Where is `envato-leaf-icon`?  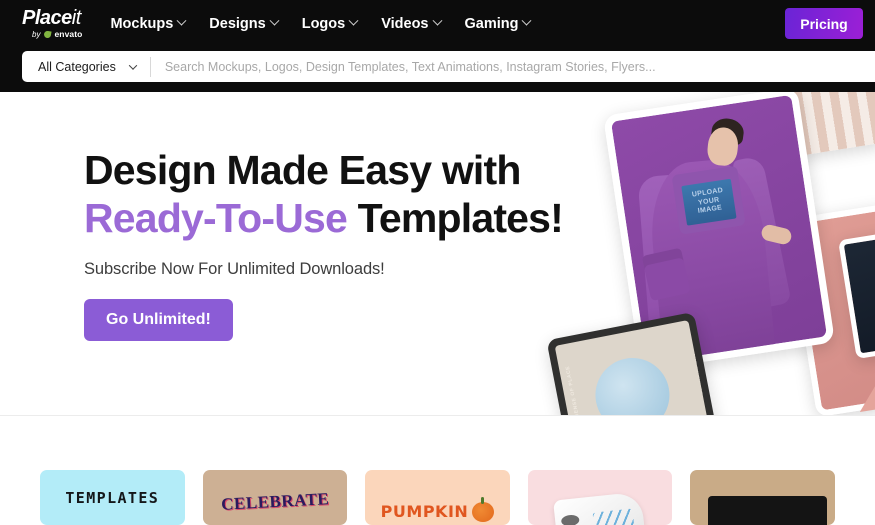
envato-leaf-icon is located at coordinates (48, 34).